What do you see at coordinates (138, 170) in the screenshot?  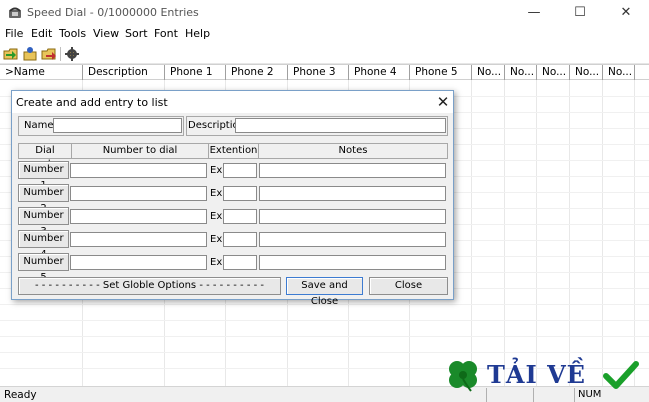 I see `number-1-input` at bounding box center [138, 170].